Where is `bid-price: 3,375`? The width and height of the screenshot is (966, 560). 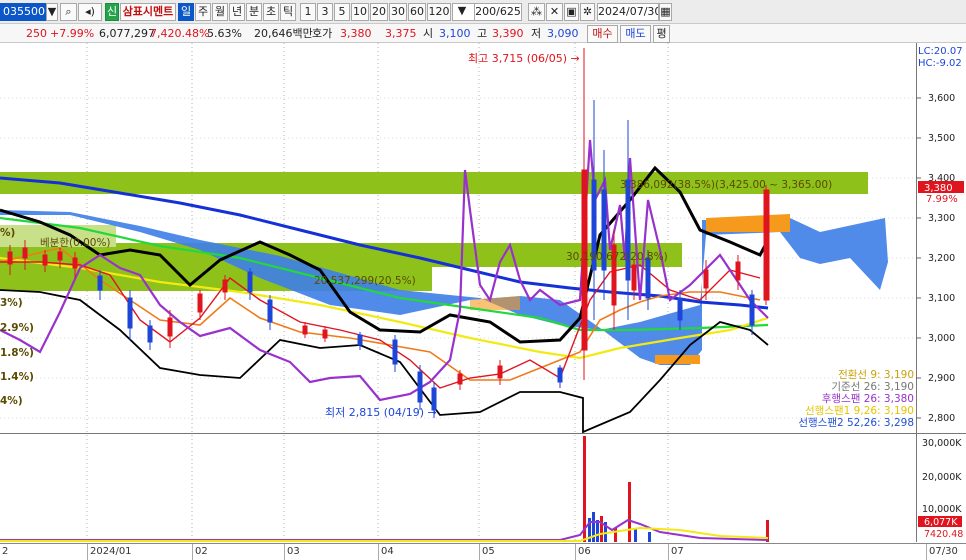
bid-price: 3,375 is located at coordinates (401, 33).